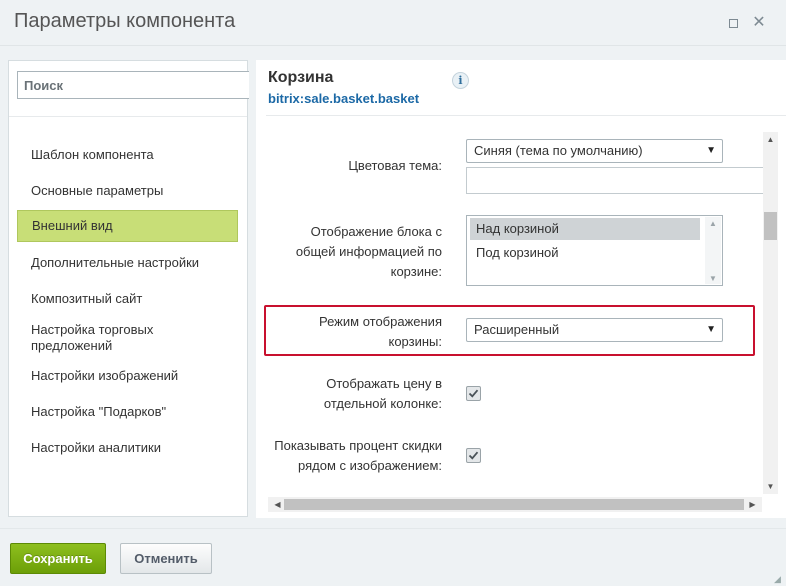 The width and height of the screenshot is (786, 586). Describe the element at coordinates (616, 180) in the screenshot. I see `color-theme-extra-field` at that location.